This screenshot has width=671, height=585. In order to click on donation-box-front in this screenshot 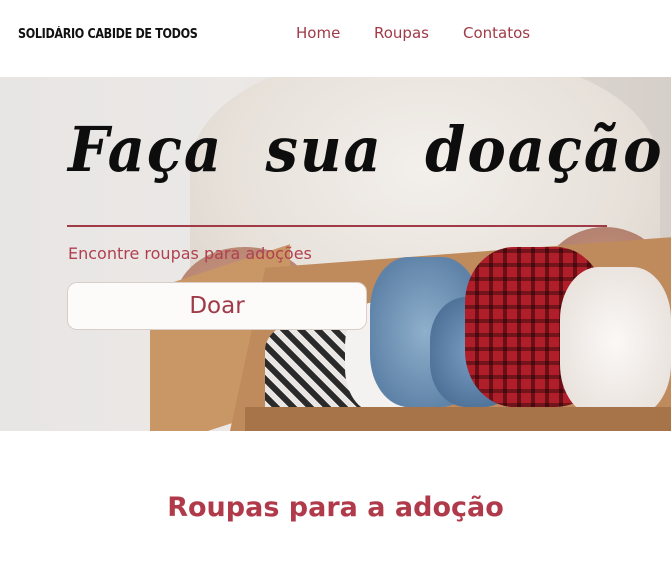, I will do `click(458, 419)`.